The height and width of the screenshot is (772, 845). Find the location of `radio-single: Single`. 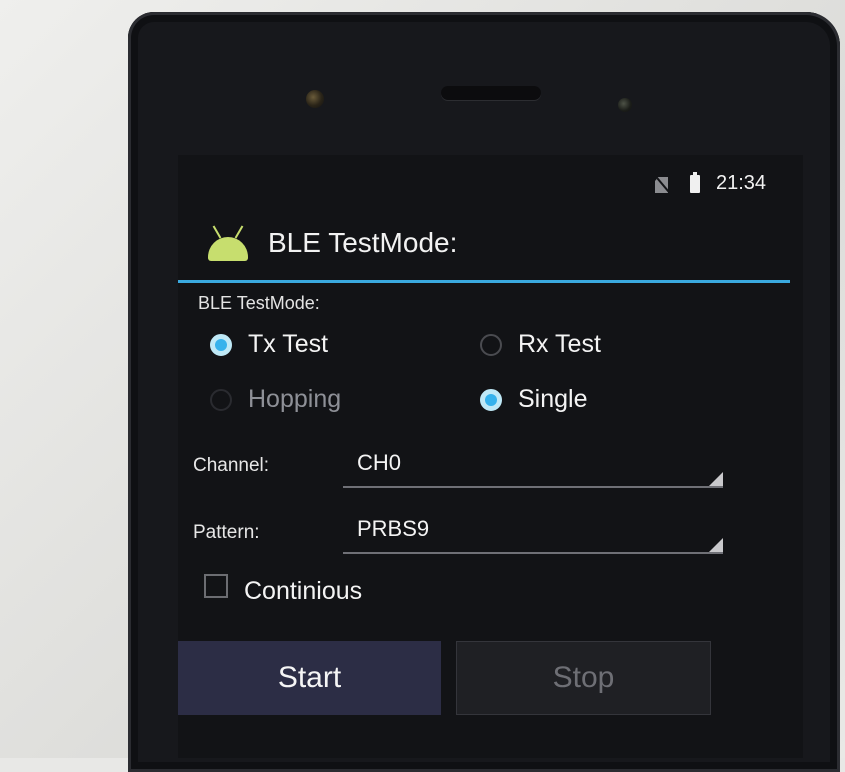

radio-single: Single is located at coordinates (534, 399).